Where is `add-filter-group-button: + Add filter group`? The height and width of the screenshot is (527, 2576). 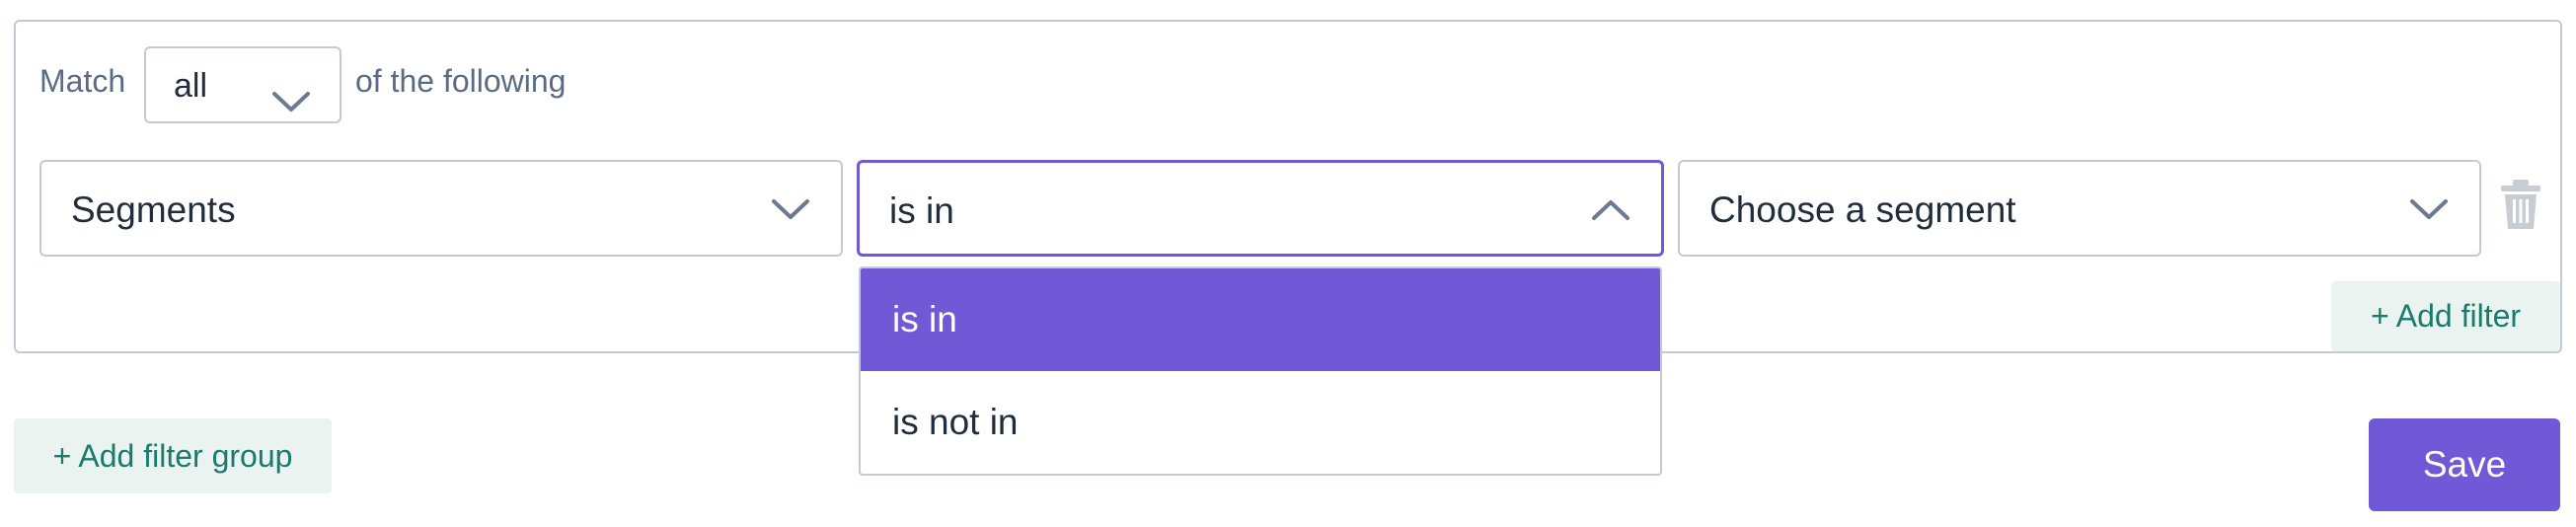
add-filter-group-button: + Add filter group is located at coordinates (173, 455).